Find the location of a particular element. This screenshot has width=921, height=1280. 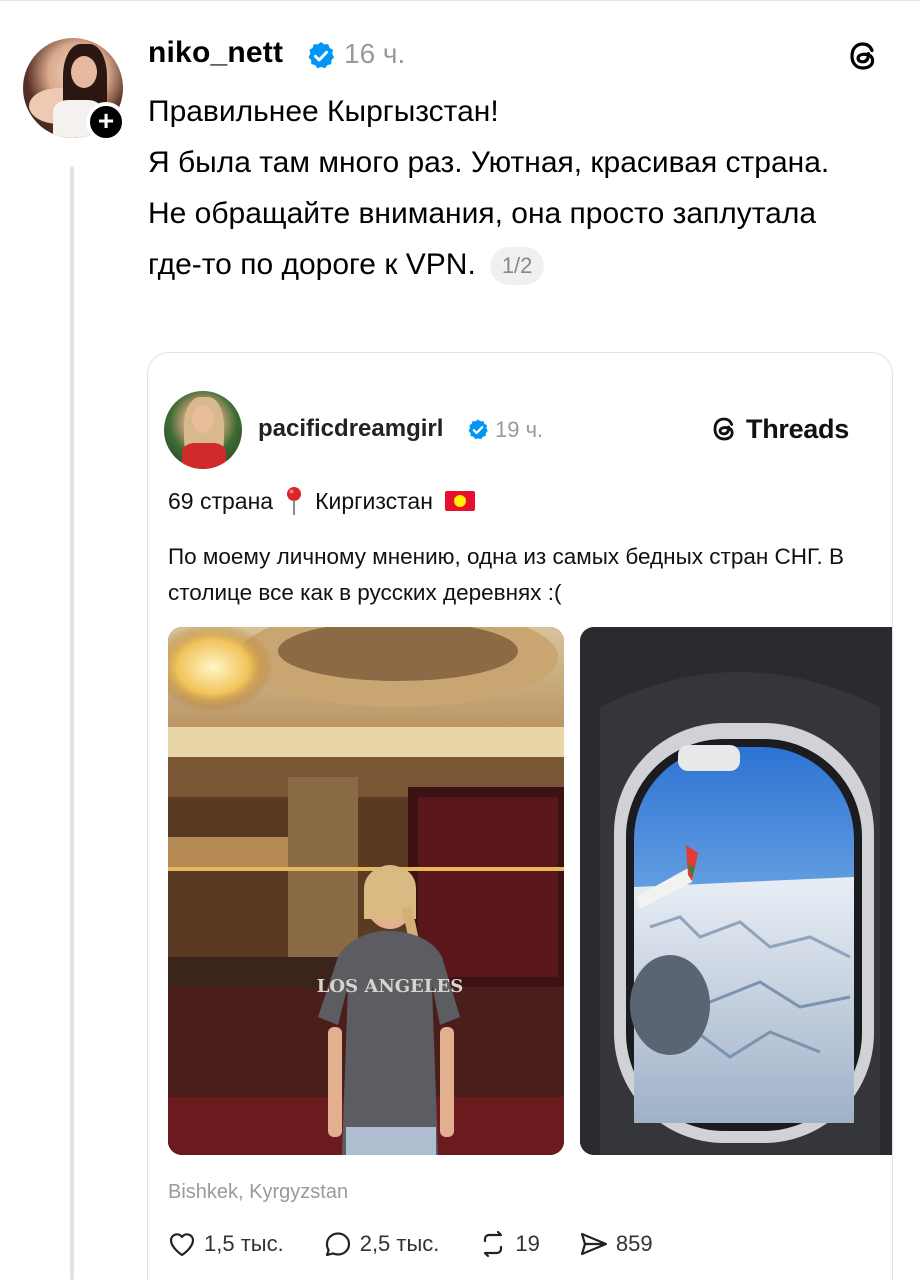

quoted-time: 19 ч. is located at coordinates (519, 429).